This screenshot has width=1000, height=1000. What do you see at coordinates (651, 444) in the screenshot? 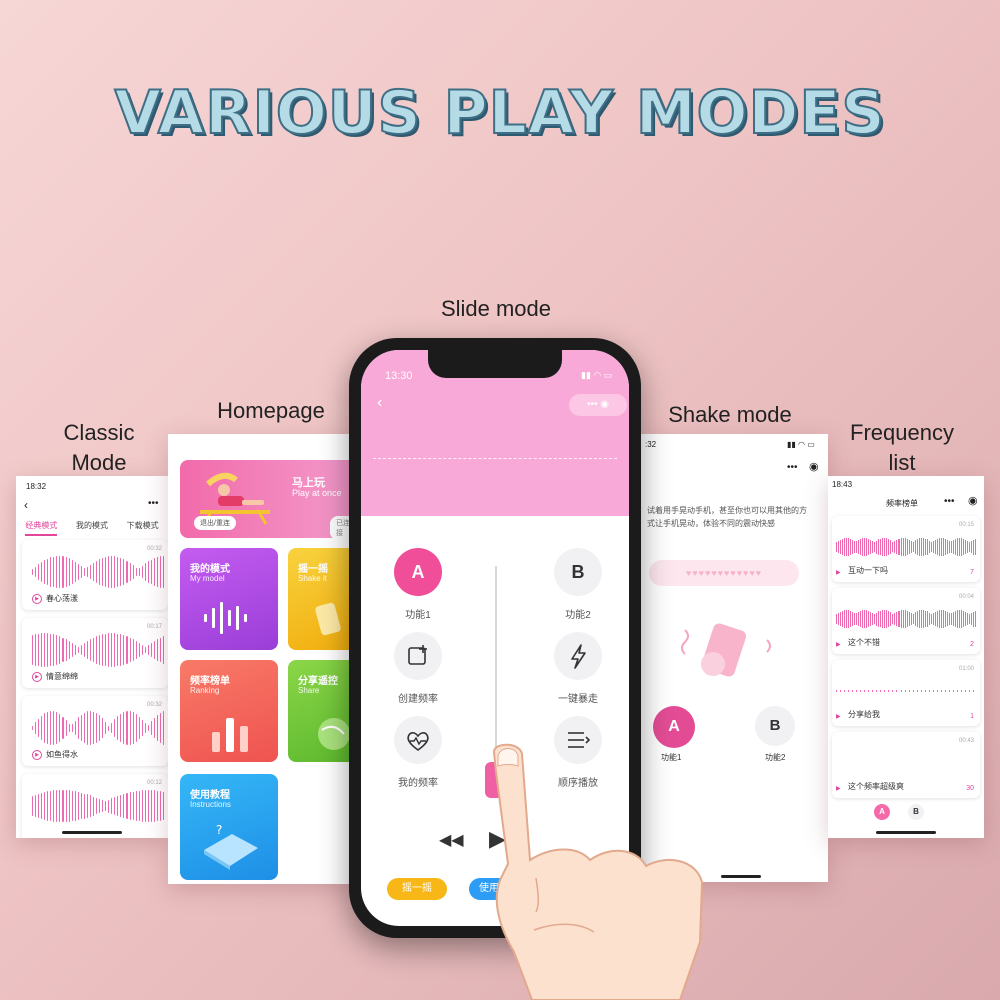
I see `status-time: :32` at bounding box center [651, 444].